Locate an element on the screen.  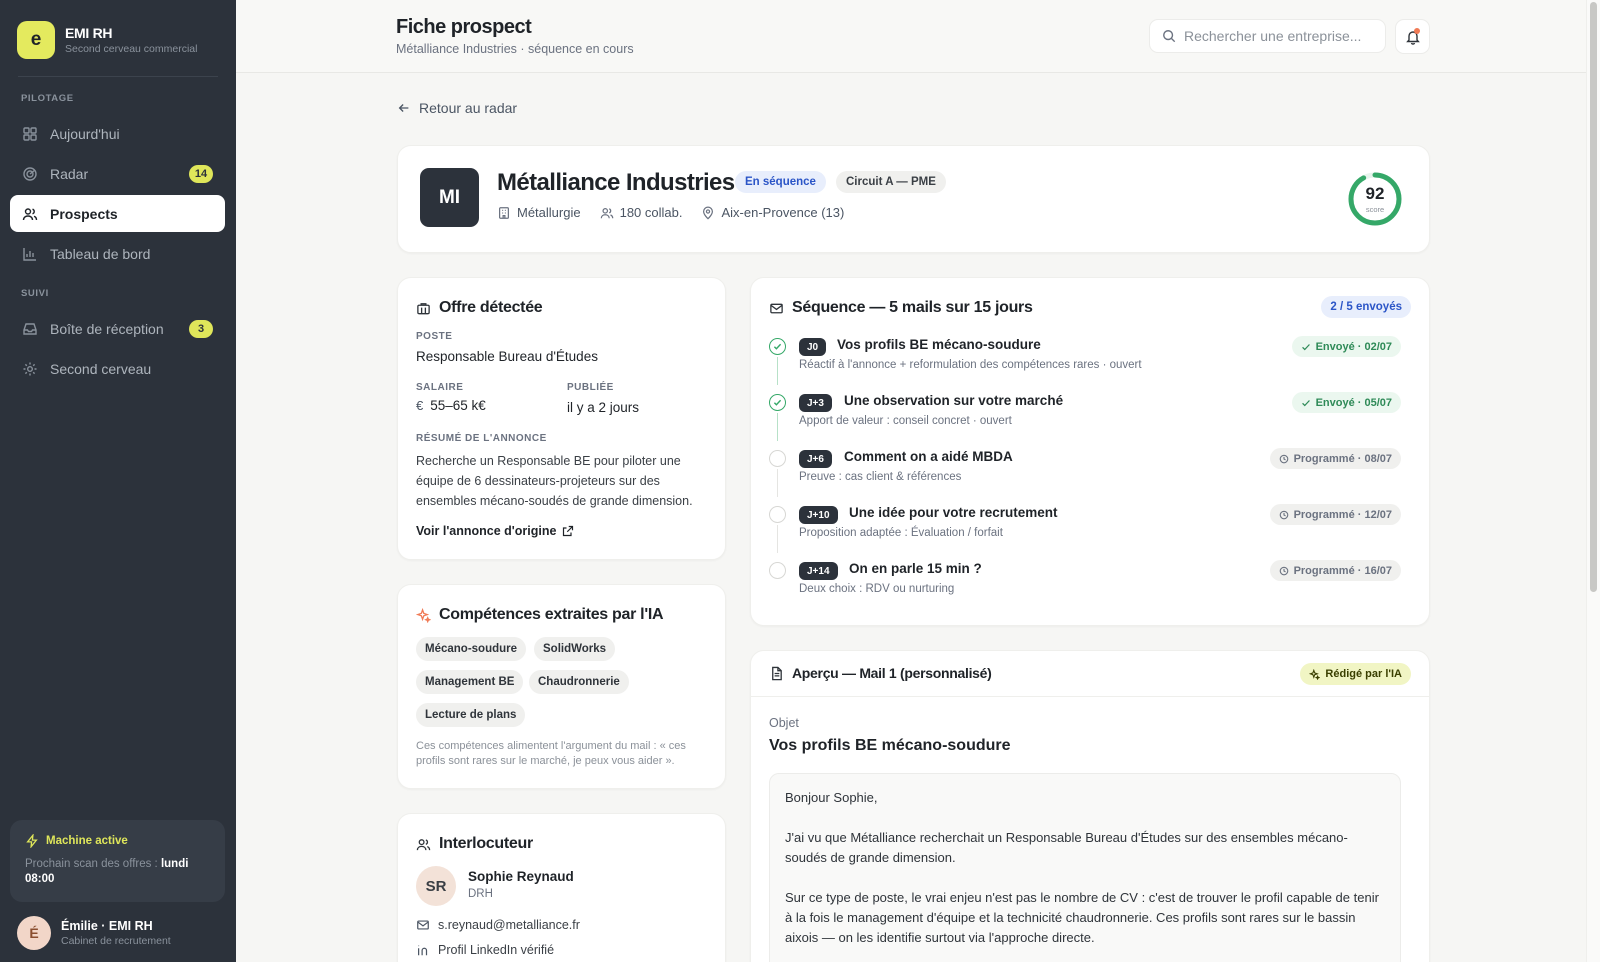
salaire-value: € 55–65 k€ is located at coordinates (451, 405).